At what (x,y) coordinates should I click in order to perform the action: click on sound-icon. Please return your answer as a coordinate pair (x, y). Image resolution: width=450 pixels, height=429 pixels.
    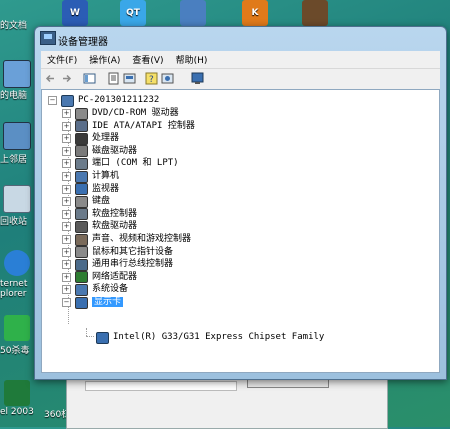
    Looking at the image, I should click on (81, 239).